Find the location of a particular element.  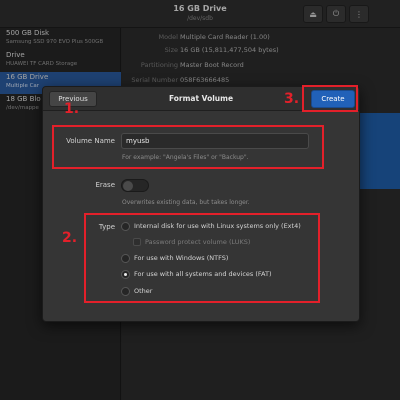

erase-toggle is located at coordinates (135, 185).